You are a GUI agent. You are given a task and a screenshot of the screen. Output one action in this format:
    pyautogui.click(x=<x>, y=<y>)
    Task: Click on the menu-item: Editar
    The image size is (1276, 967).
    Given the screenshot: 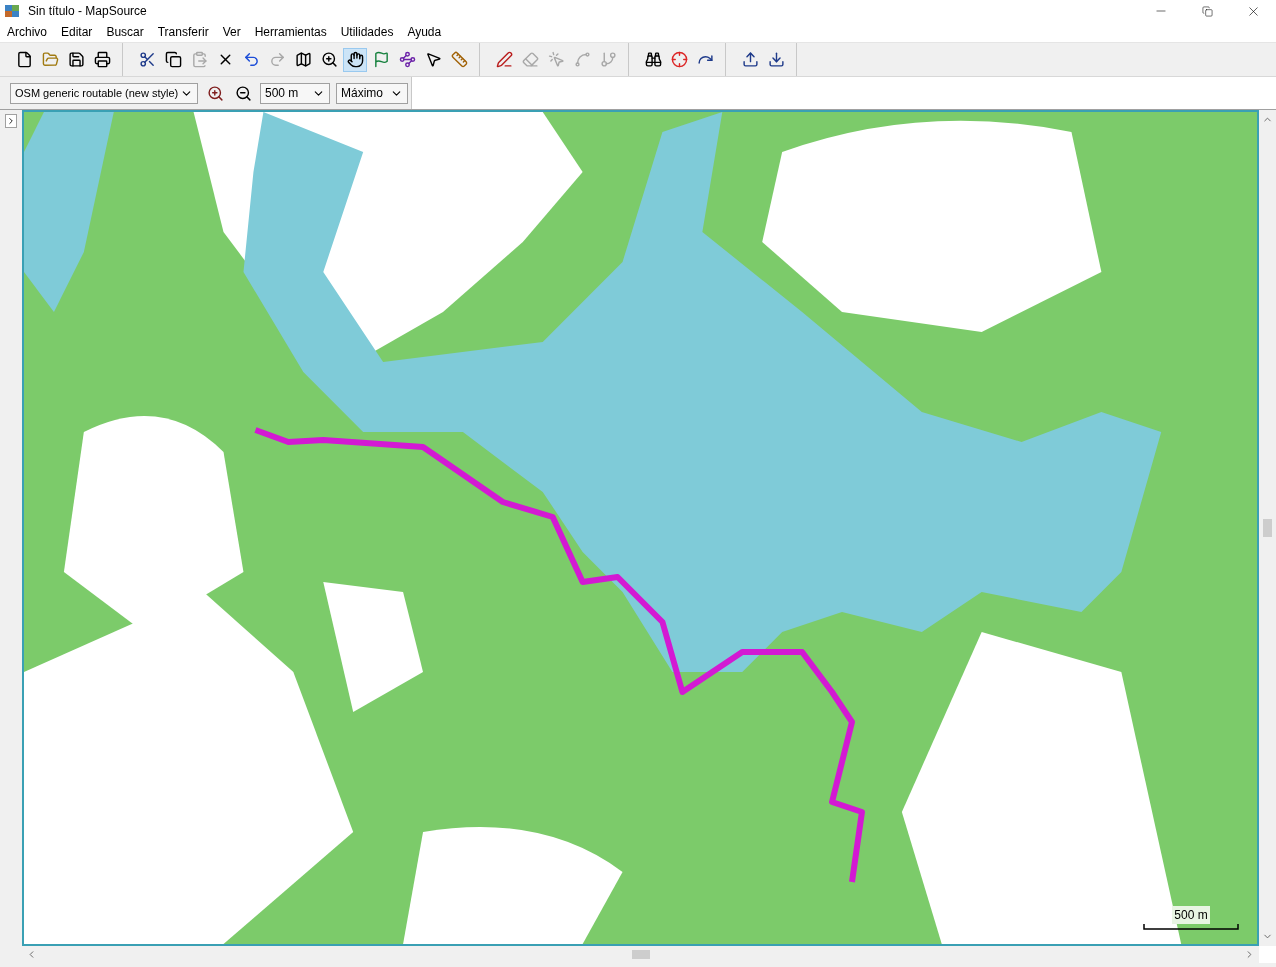 What is the action you would take?
    pyautogui.click(x=77, y=32)
    